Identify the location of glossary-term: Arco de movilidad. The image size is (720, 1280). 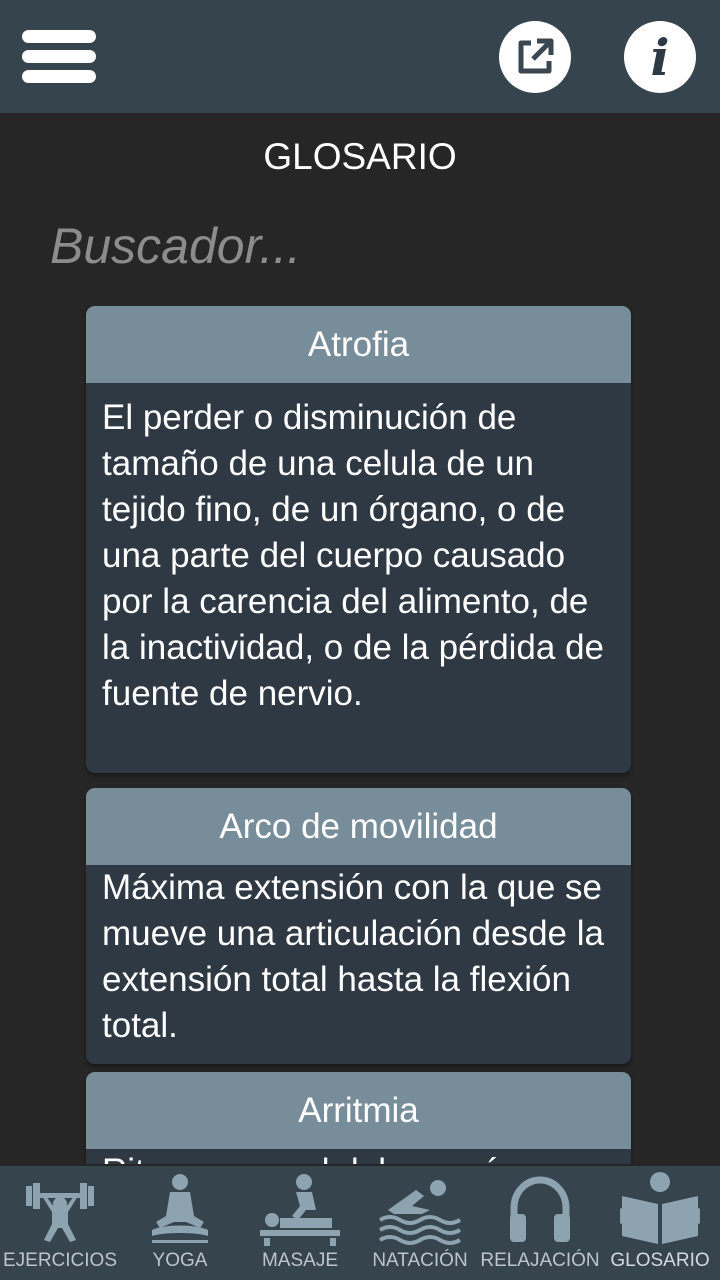
(358, 826).